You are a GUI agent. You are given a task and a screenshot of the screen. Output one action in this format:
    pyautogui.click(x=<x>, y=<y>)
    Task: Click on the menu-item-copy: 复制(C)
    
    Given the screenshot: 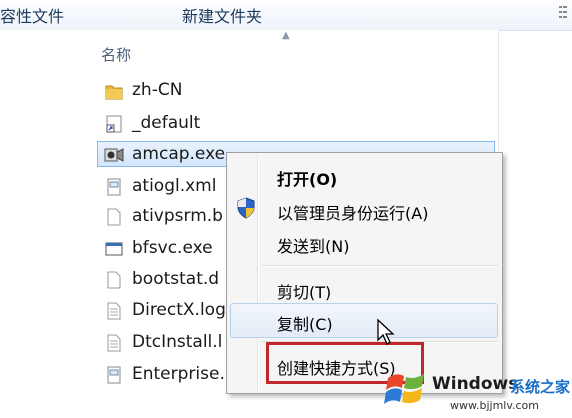 What is the action you would take?
    pyautogui.click(x=305, y=323)
    